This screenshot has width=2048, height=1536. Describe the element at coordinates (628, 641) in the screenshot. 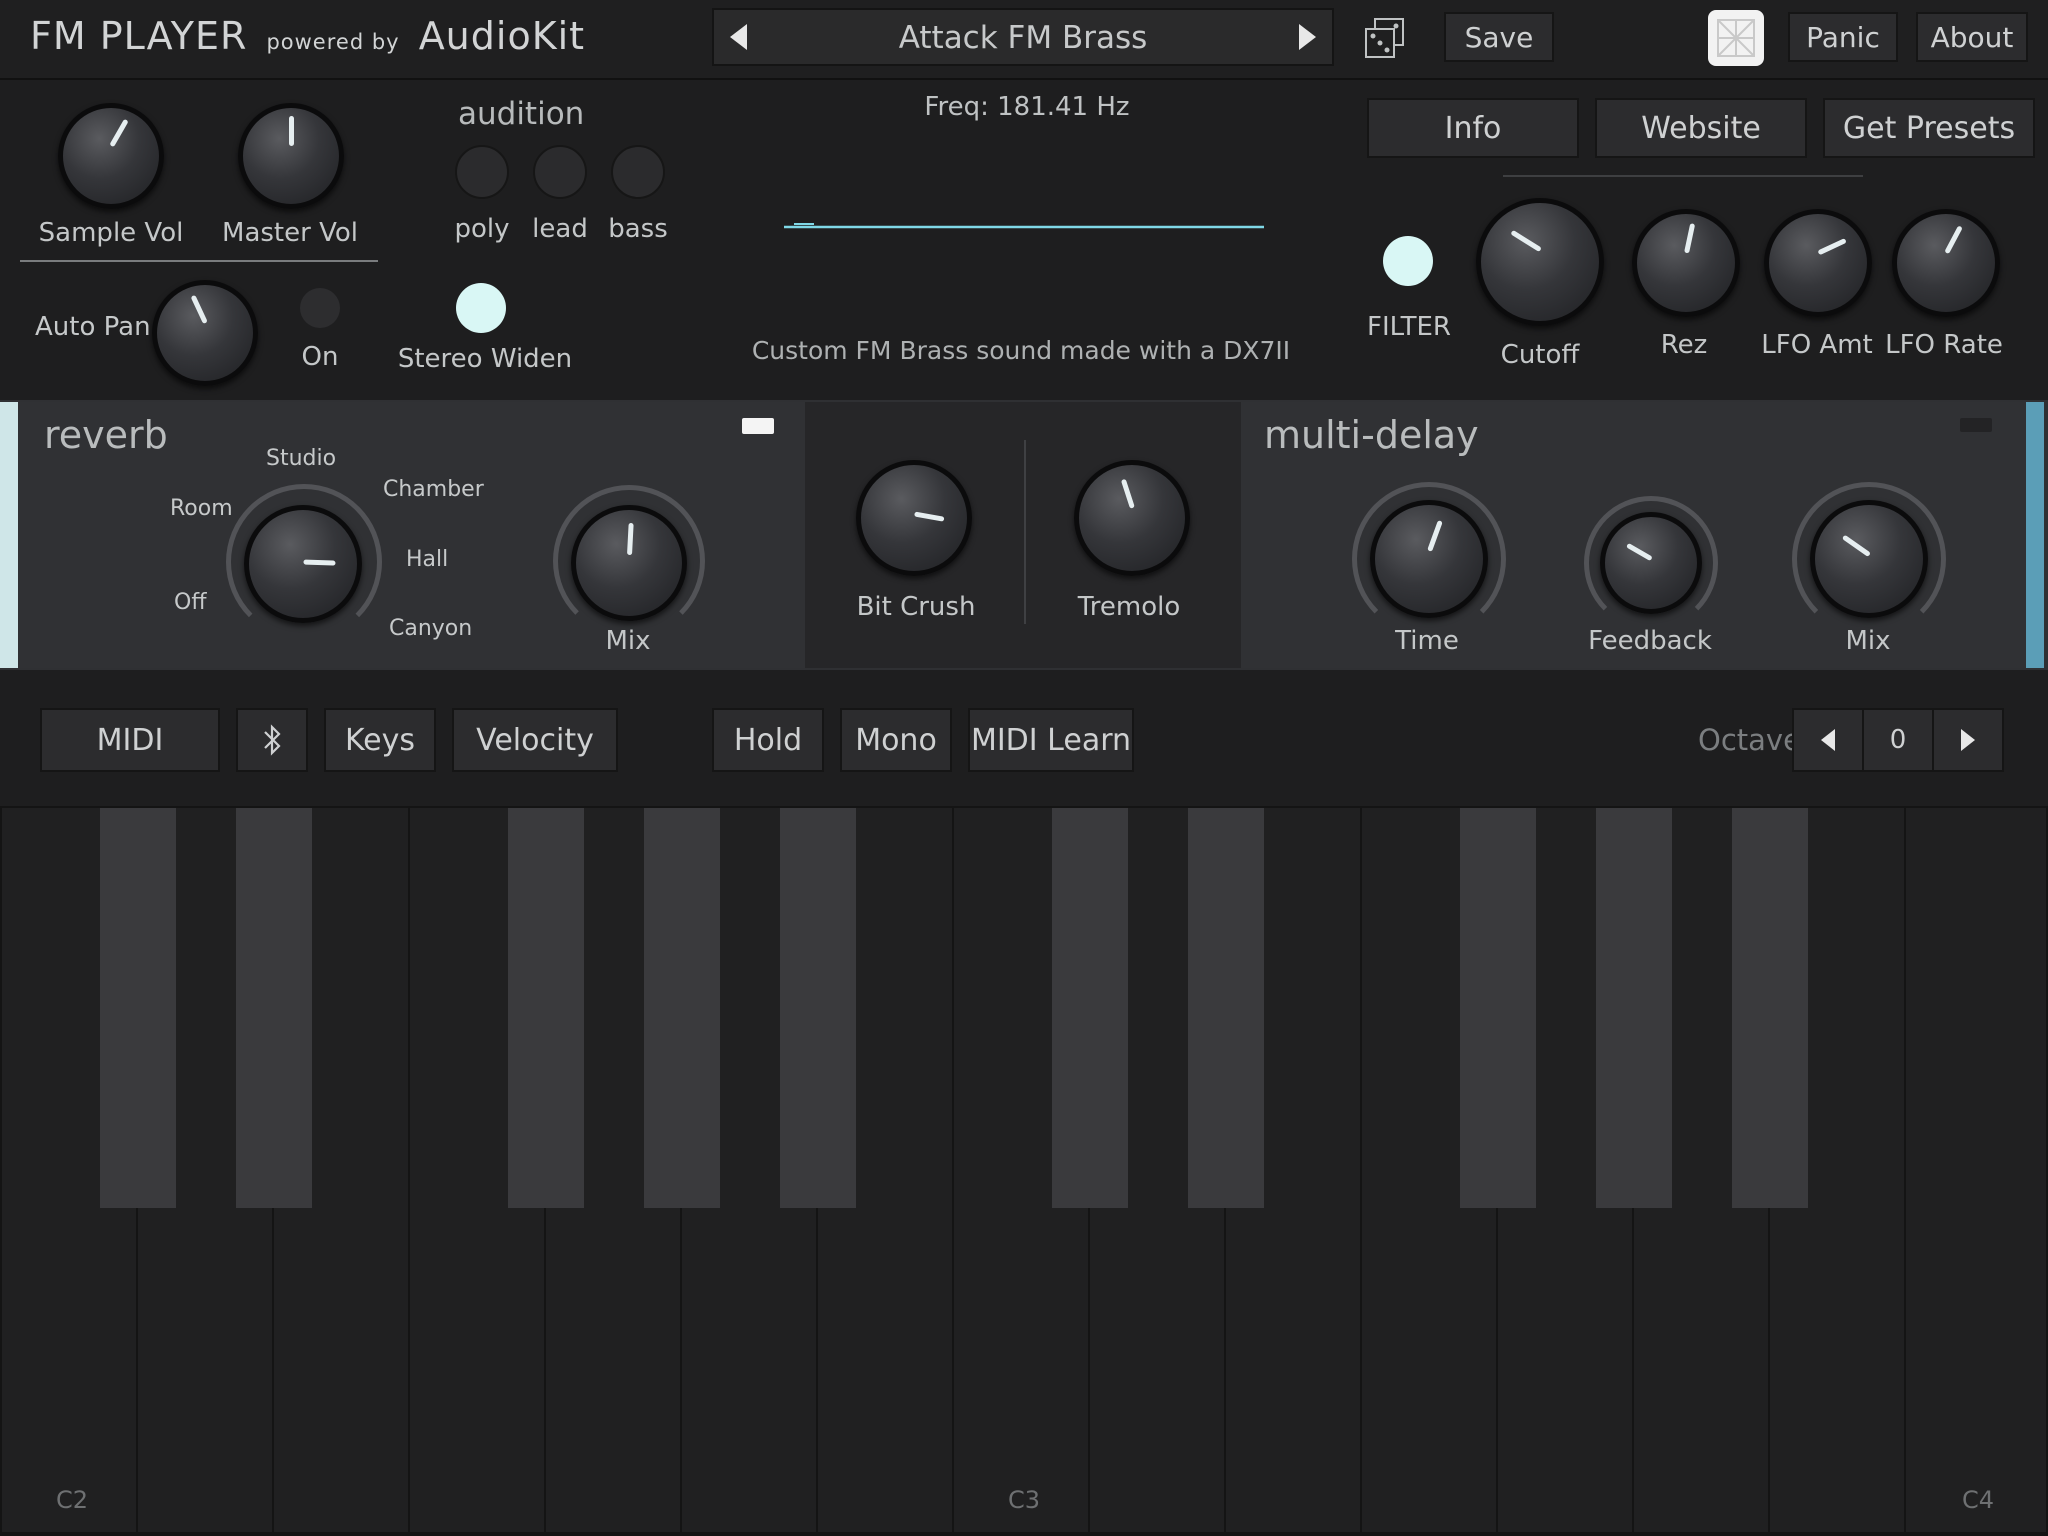

I see `reverb-mix-label: Mix` at that location.